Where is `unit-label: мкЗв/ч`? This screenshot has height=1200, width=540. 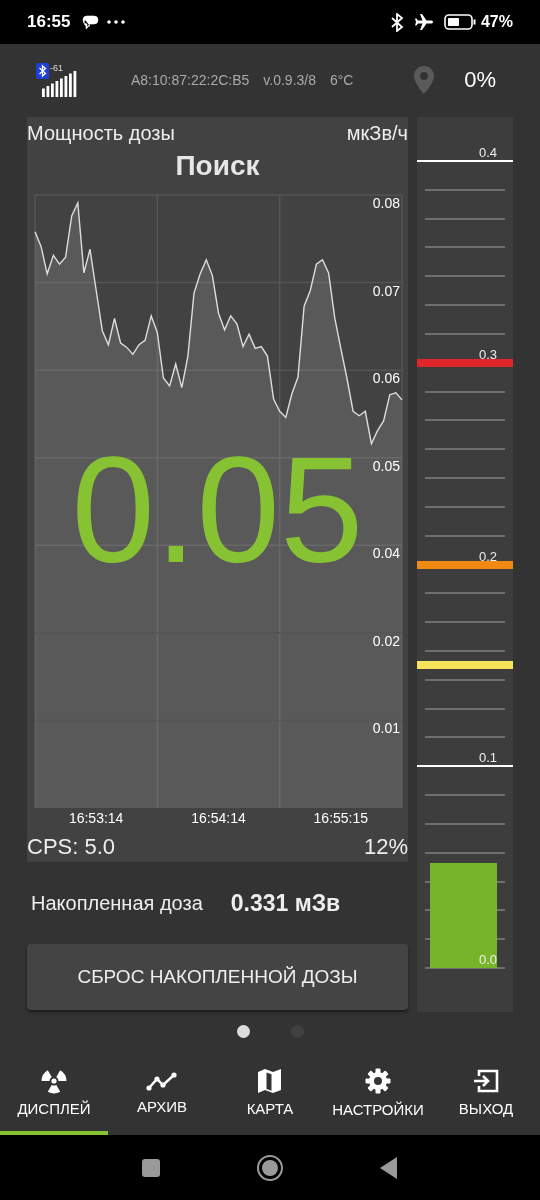 unit-label: мкЗв/ч is located at coordinates (377, 133).